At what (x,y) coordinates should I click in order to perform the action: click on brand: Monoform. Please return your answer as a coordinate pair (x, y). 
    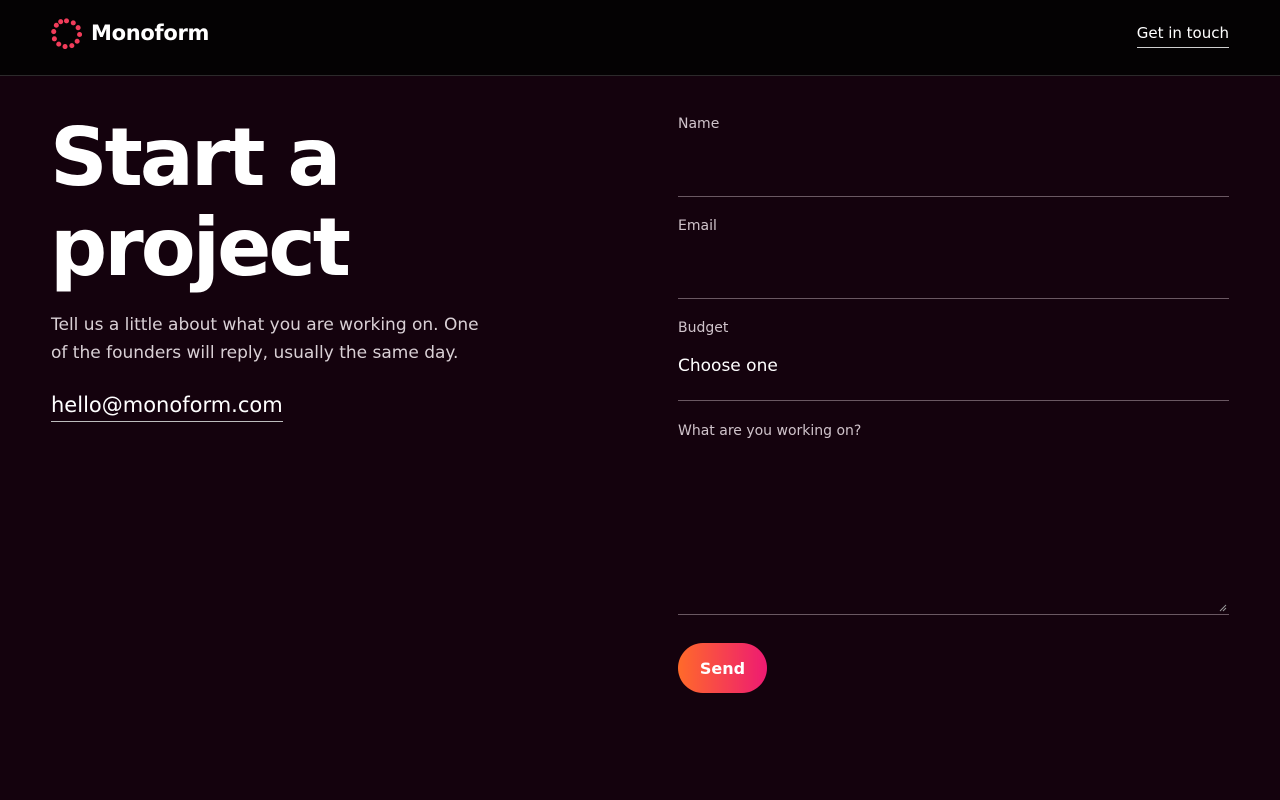
    Looking at the image, I should click on (130, 33).